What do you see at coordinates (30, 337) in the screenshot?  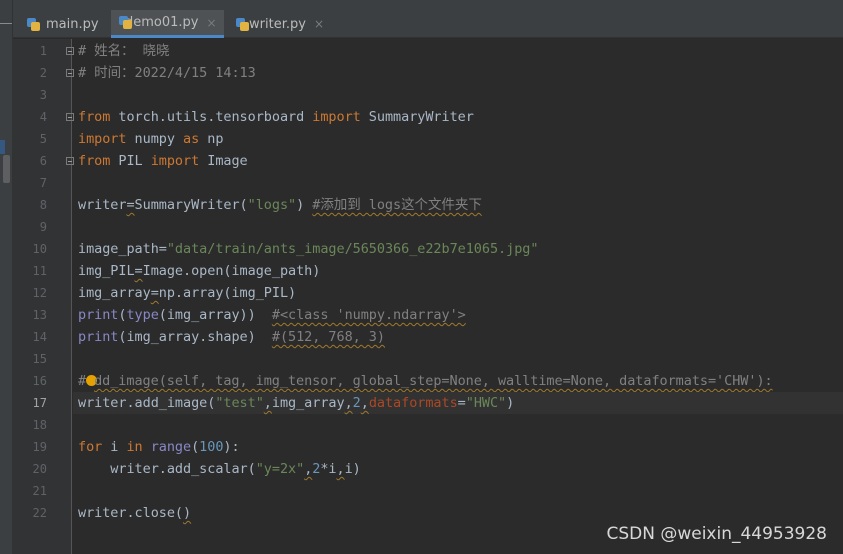 I see `line-number: 14` at bounding box center [30, 337].